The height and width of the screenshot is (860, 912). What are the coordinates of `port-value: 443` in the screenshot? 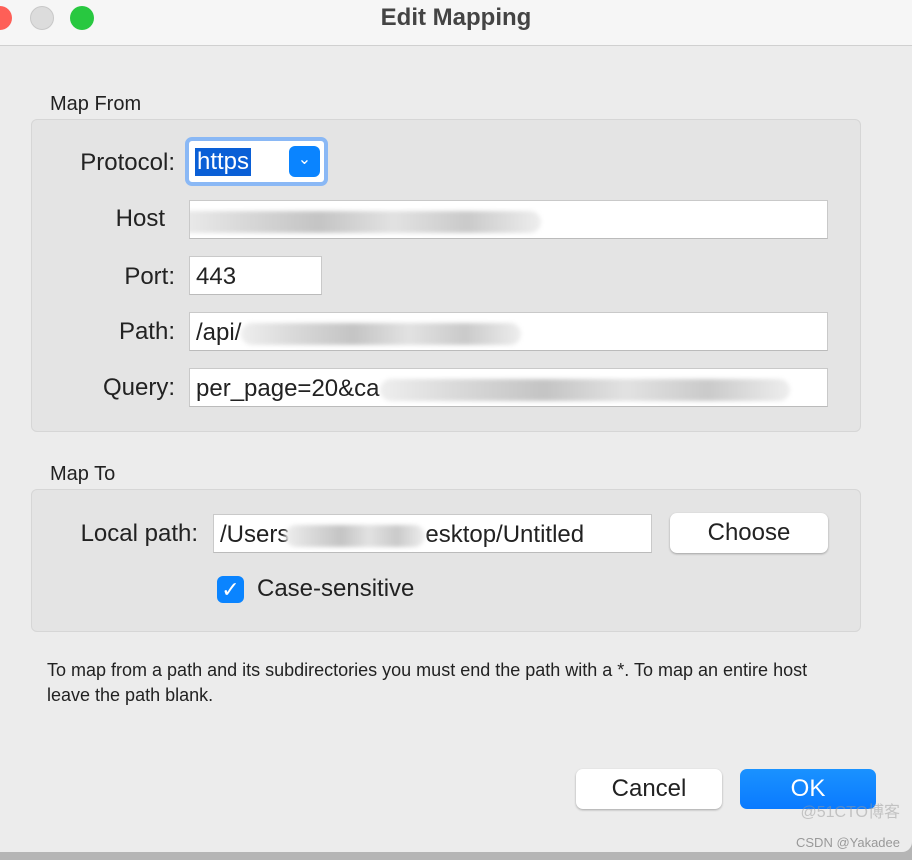 It's located at (216, 276).